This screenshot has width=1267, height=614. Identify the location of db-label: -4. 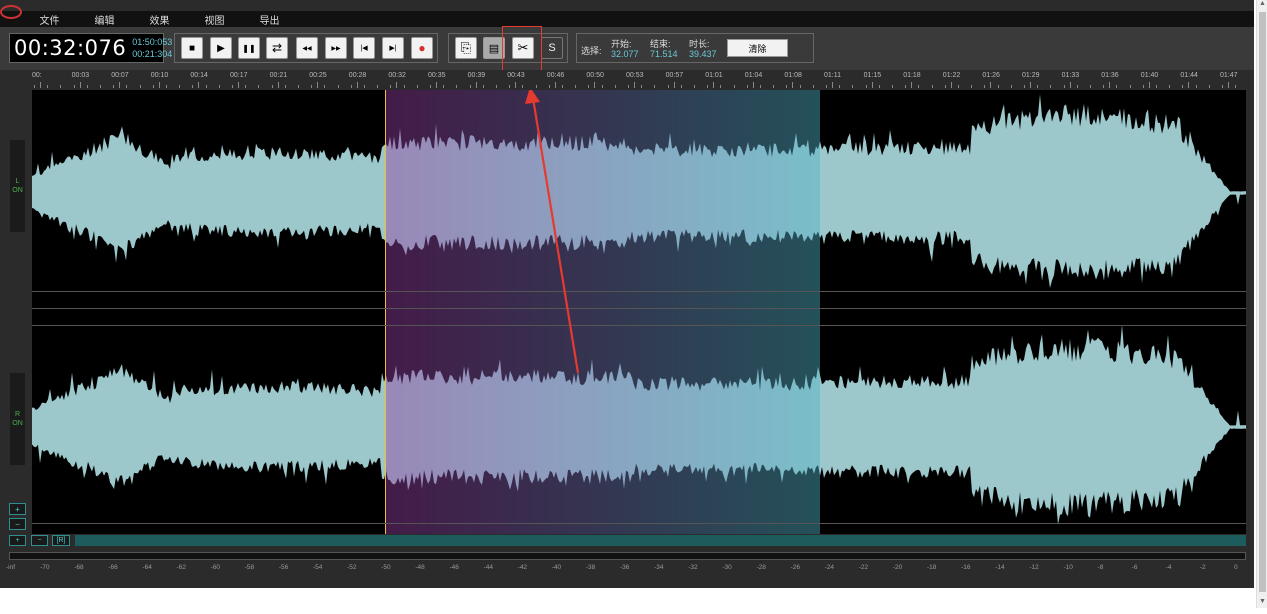
(1168, 567).